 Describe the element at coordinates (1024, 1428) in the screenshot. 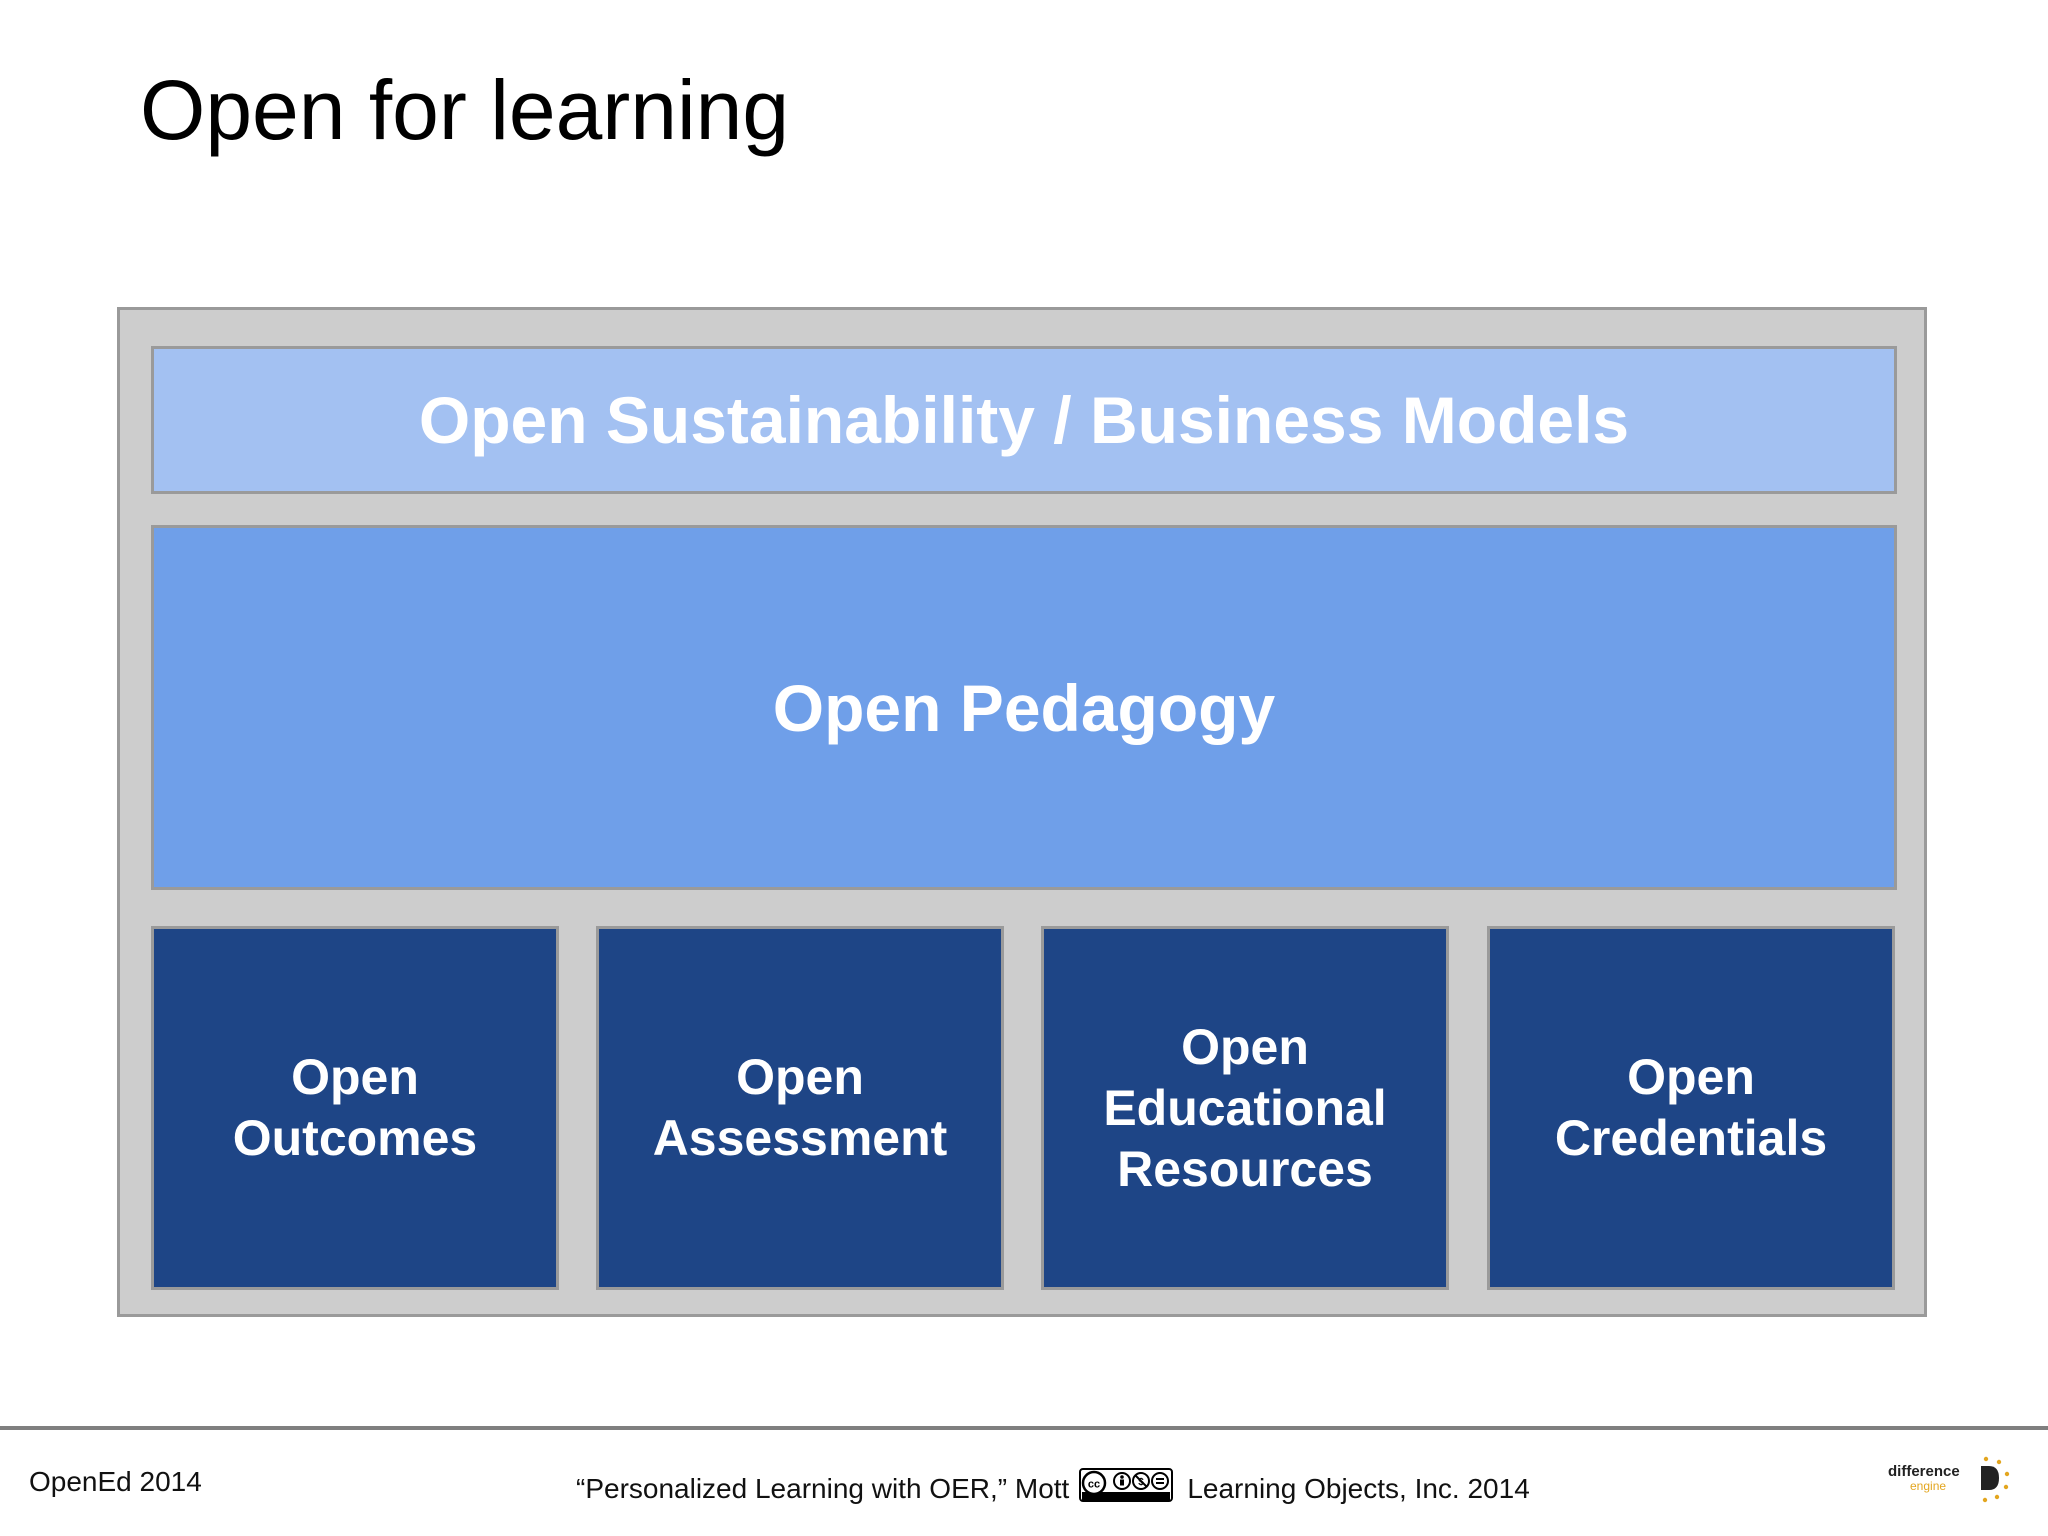

I see `footer-divider` at that location.